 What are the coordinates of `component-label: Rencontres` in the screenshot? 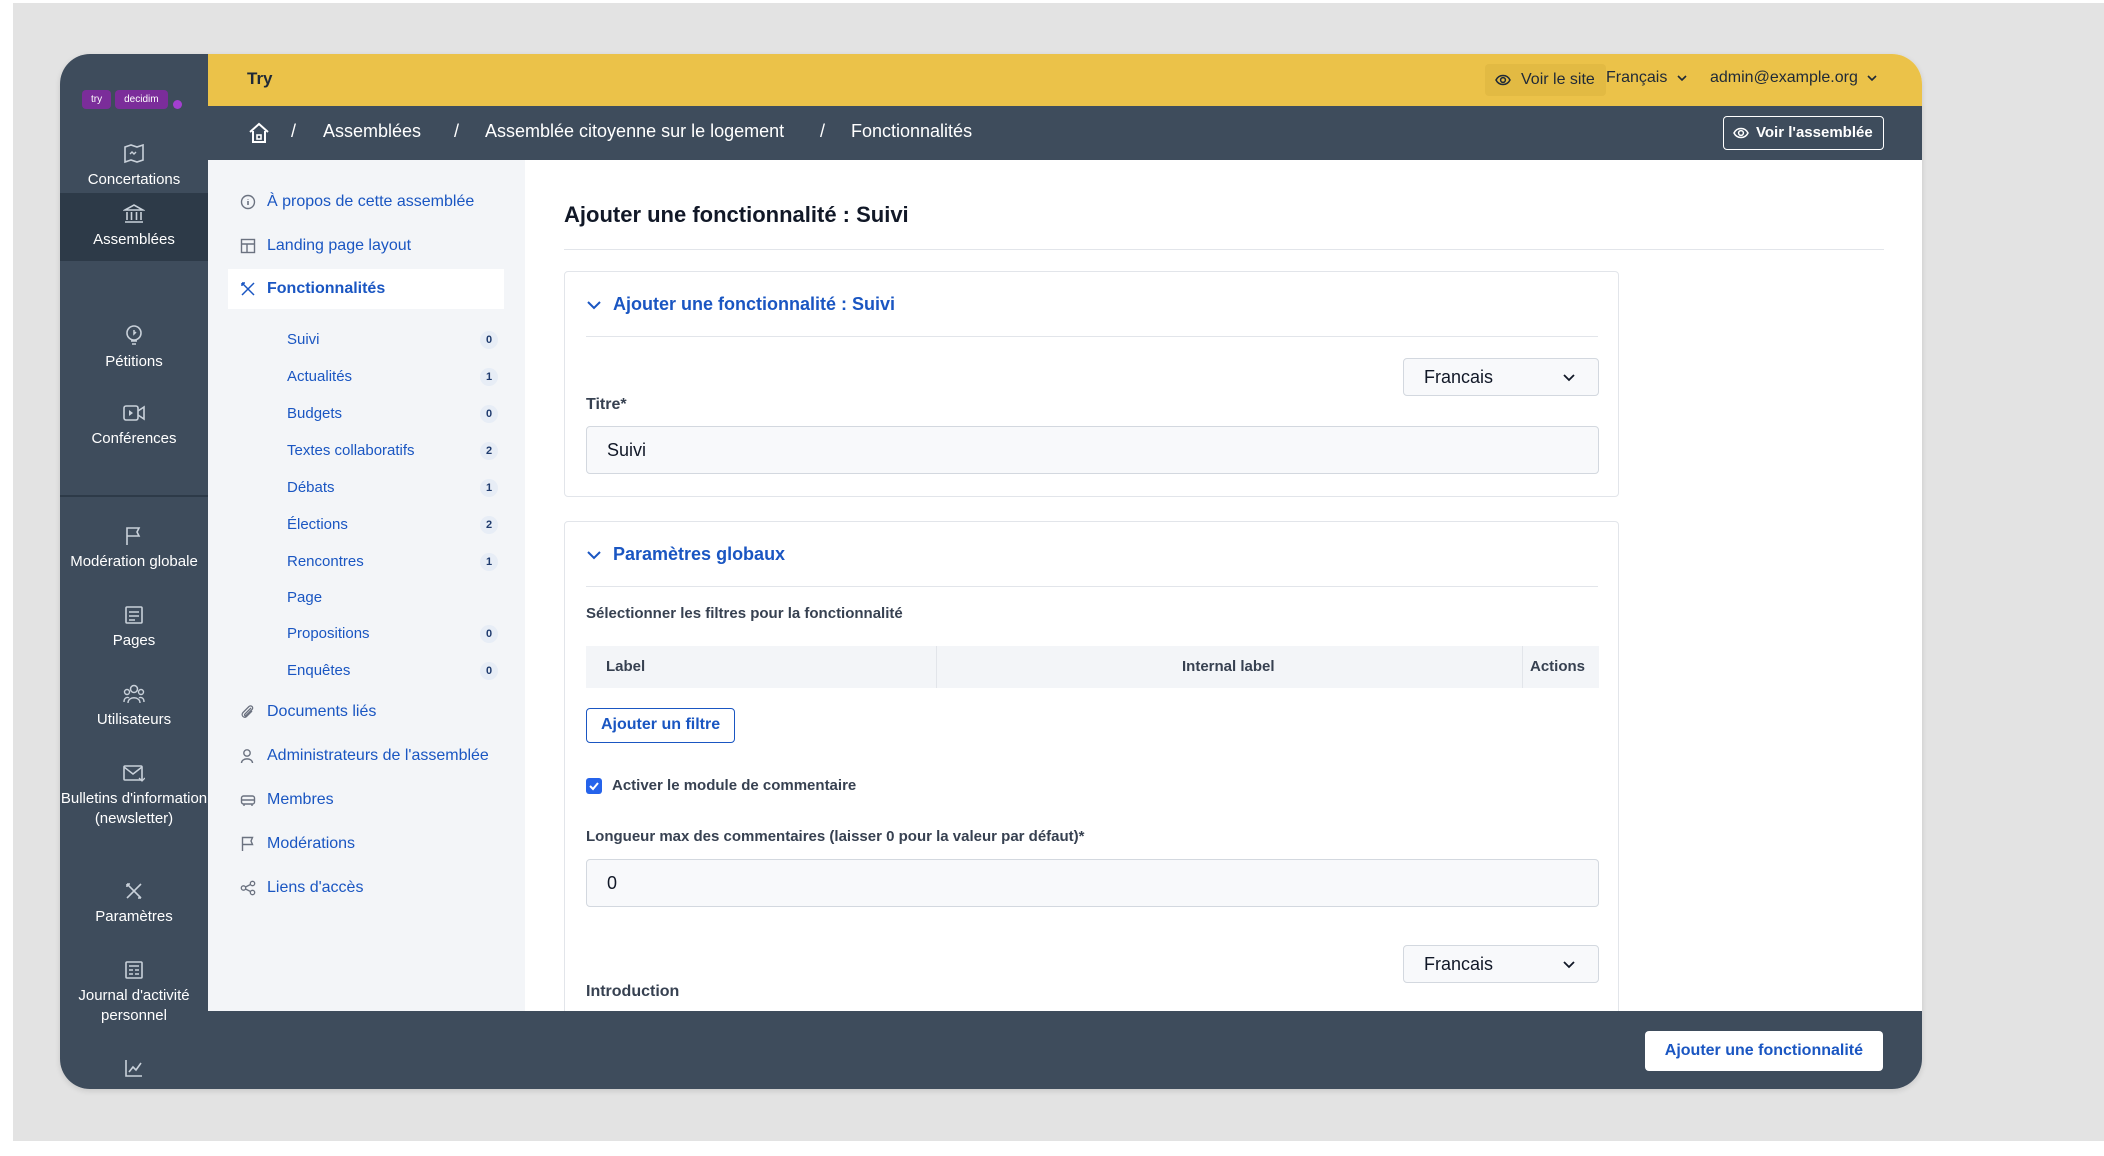 It's located at (325, 561).